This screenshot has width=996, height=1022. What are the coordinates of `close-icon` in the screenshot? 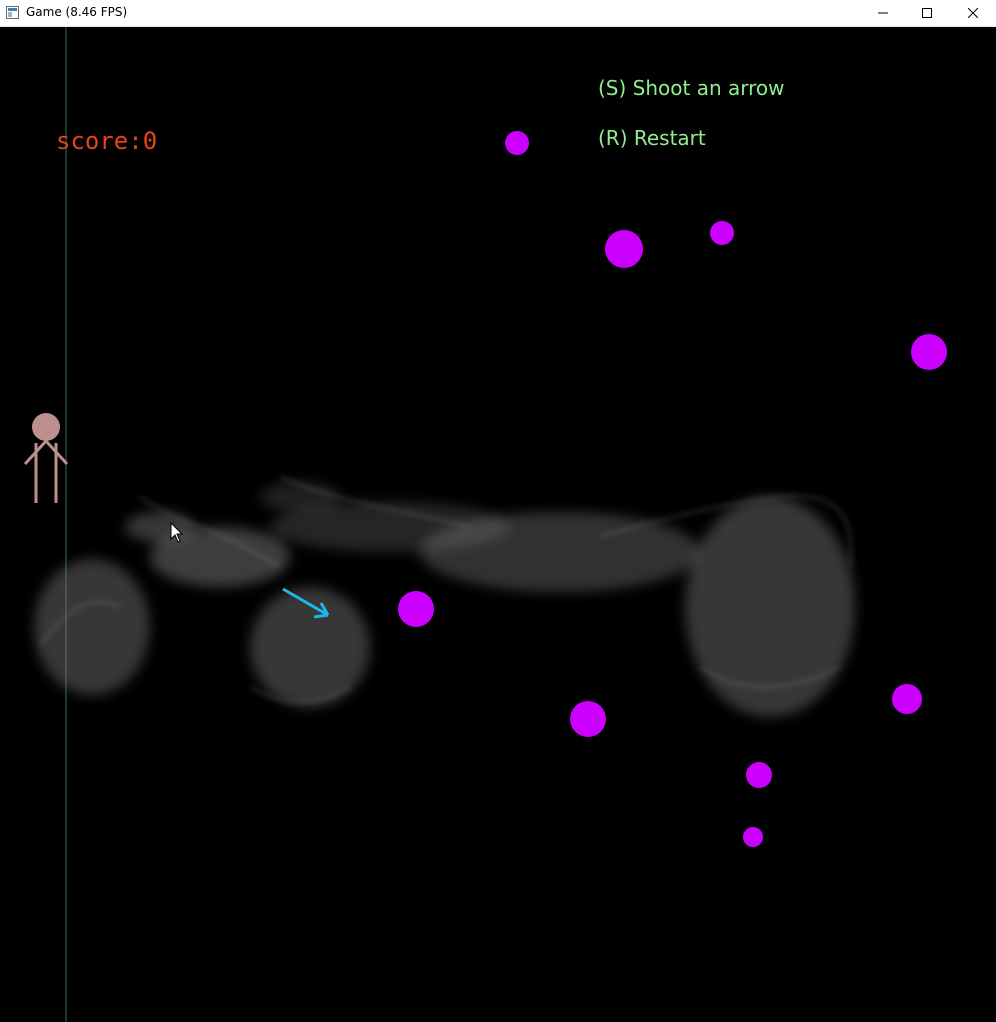 It's located at (973, 13).